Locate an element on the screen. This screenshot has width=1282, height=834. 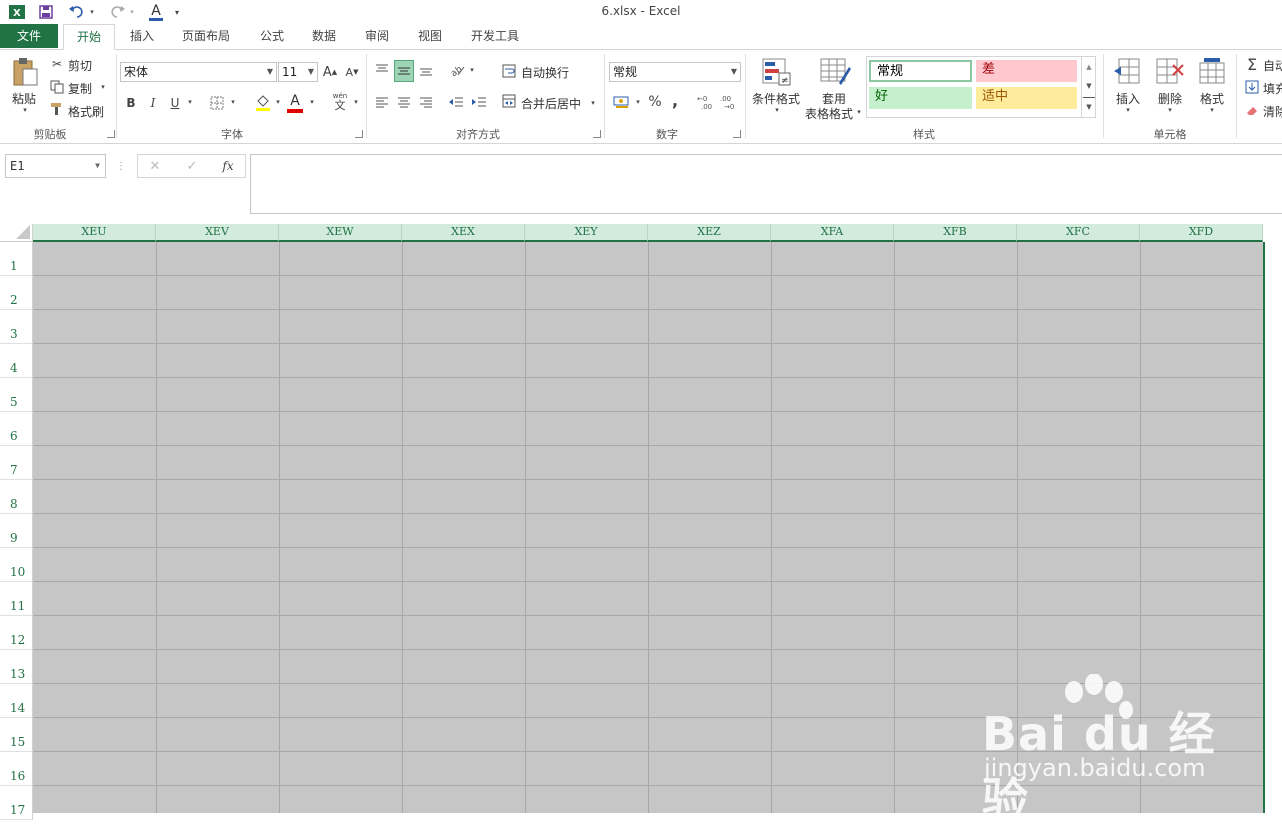
tab-formulas: 公式 is located at coordinates (272, 36).